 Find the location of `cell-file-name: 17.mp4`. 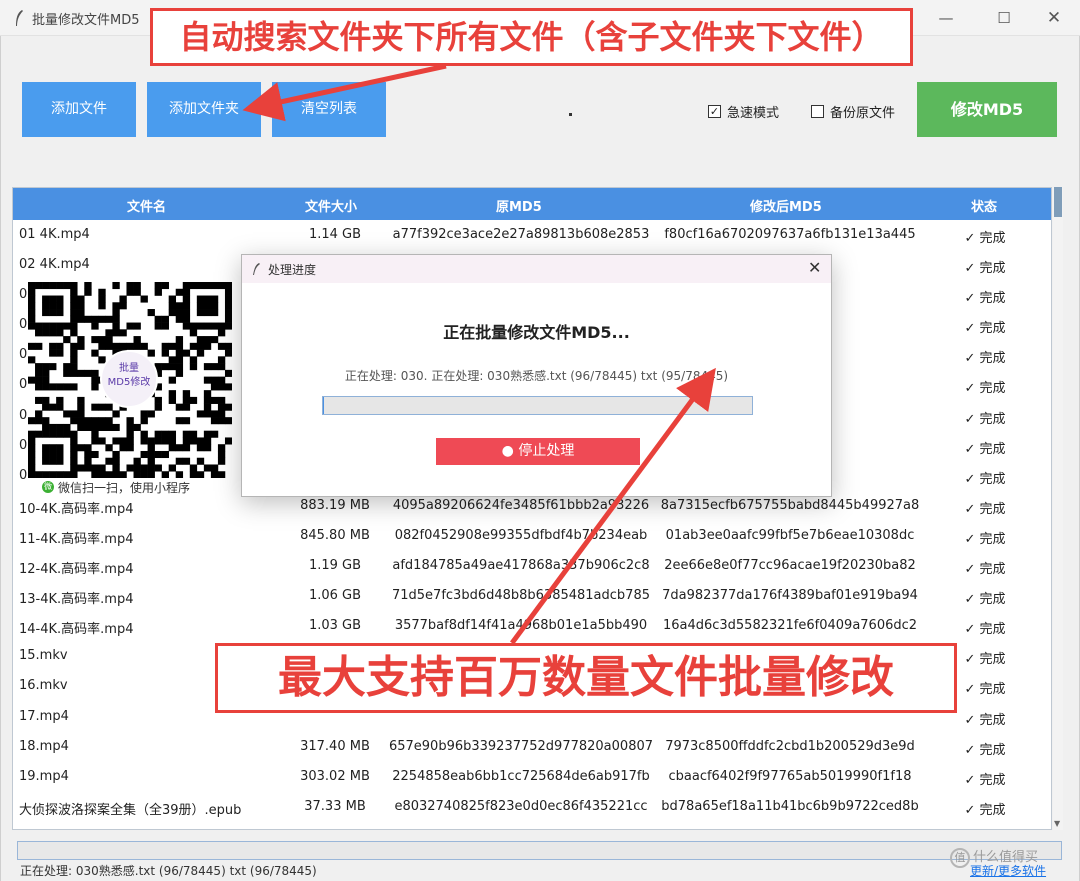

cell-file-name: 17.mp4 is located at coordinates (44, 716).